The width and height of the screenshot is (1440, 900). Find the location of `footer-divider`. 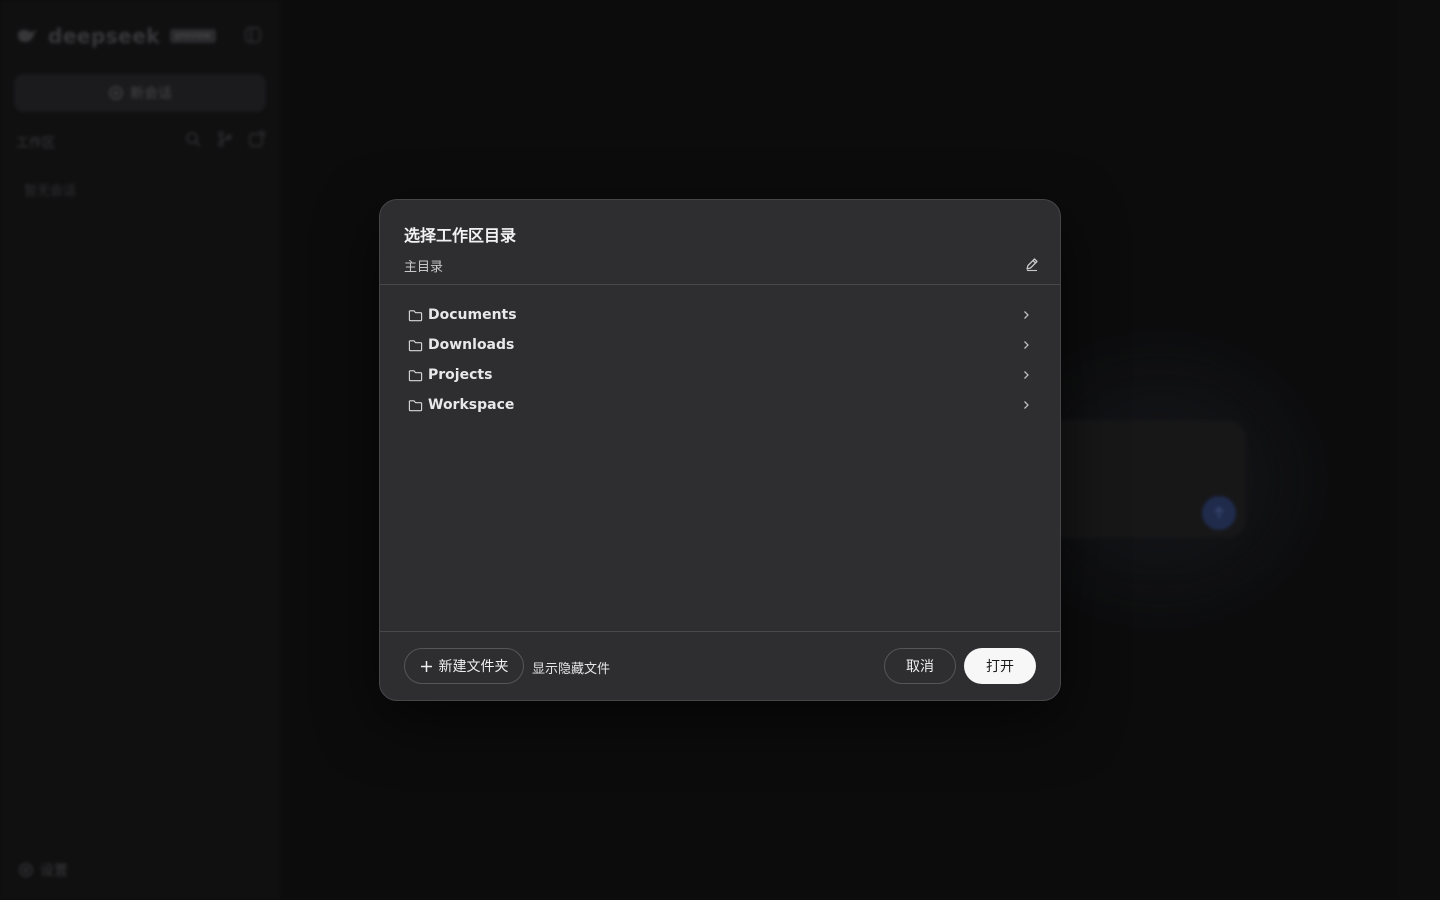

footer-divider is located at coordinates (720, 631).